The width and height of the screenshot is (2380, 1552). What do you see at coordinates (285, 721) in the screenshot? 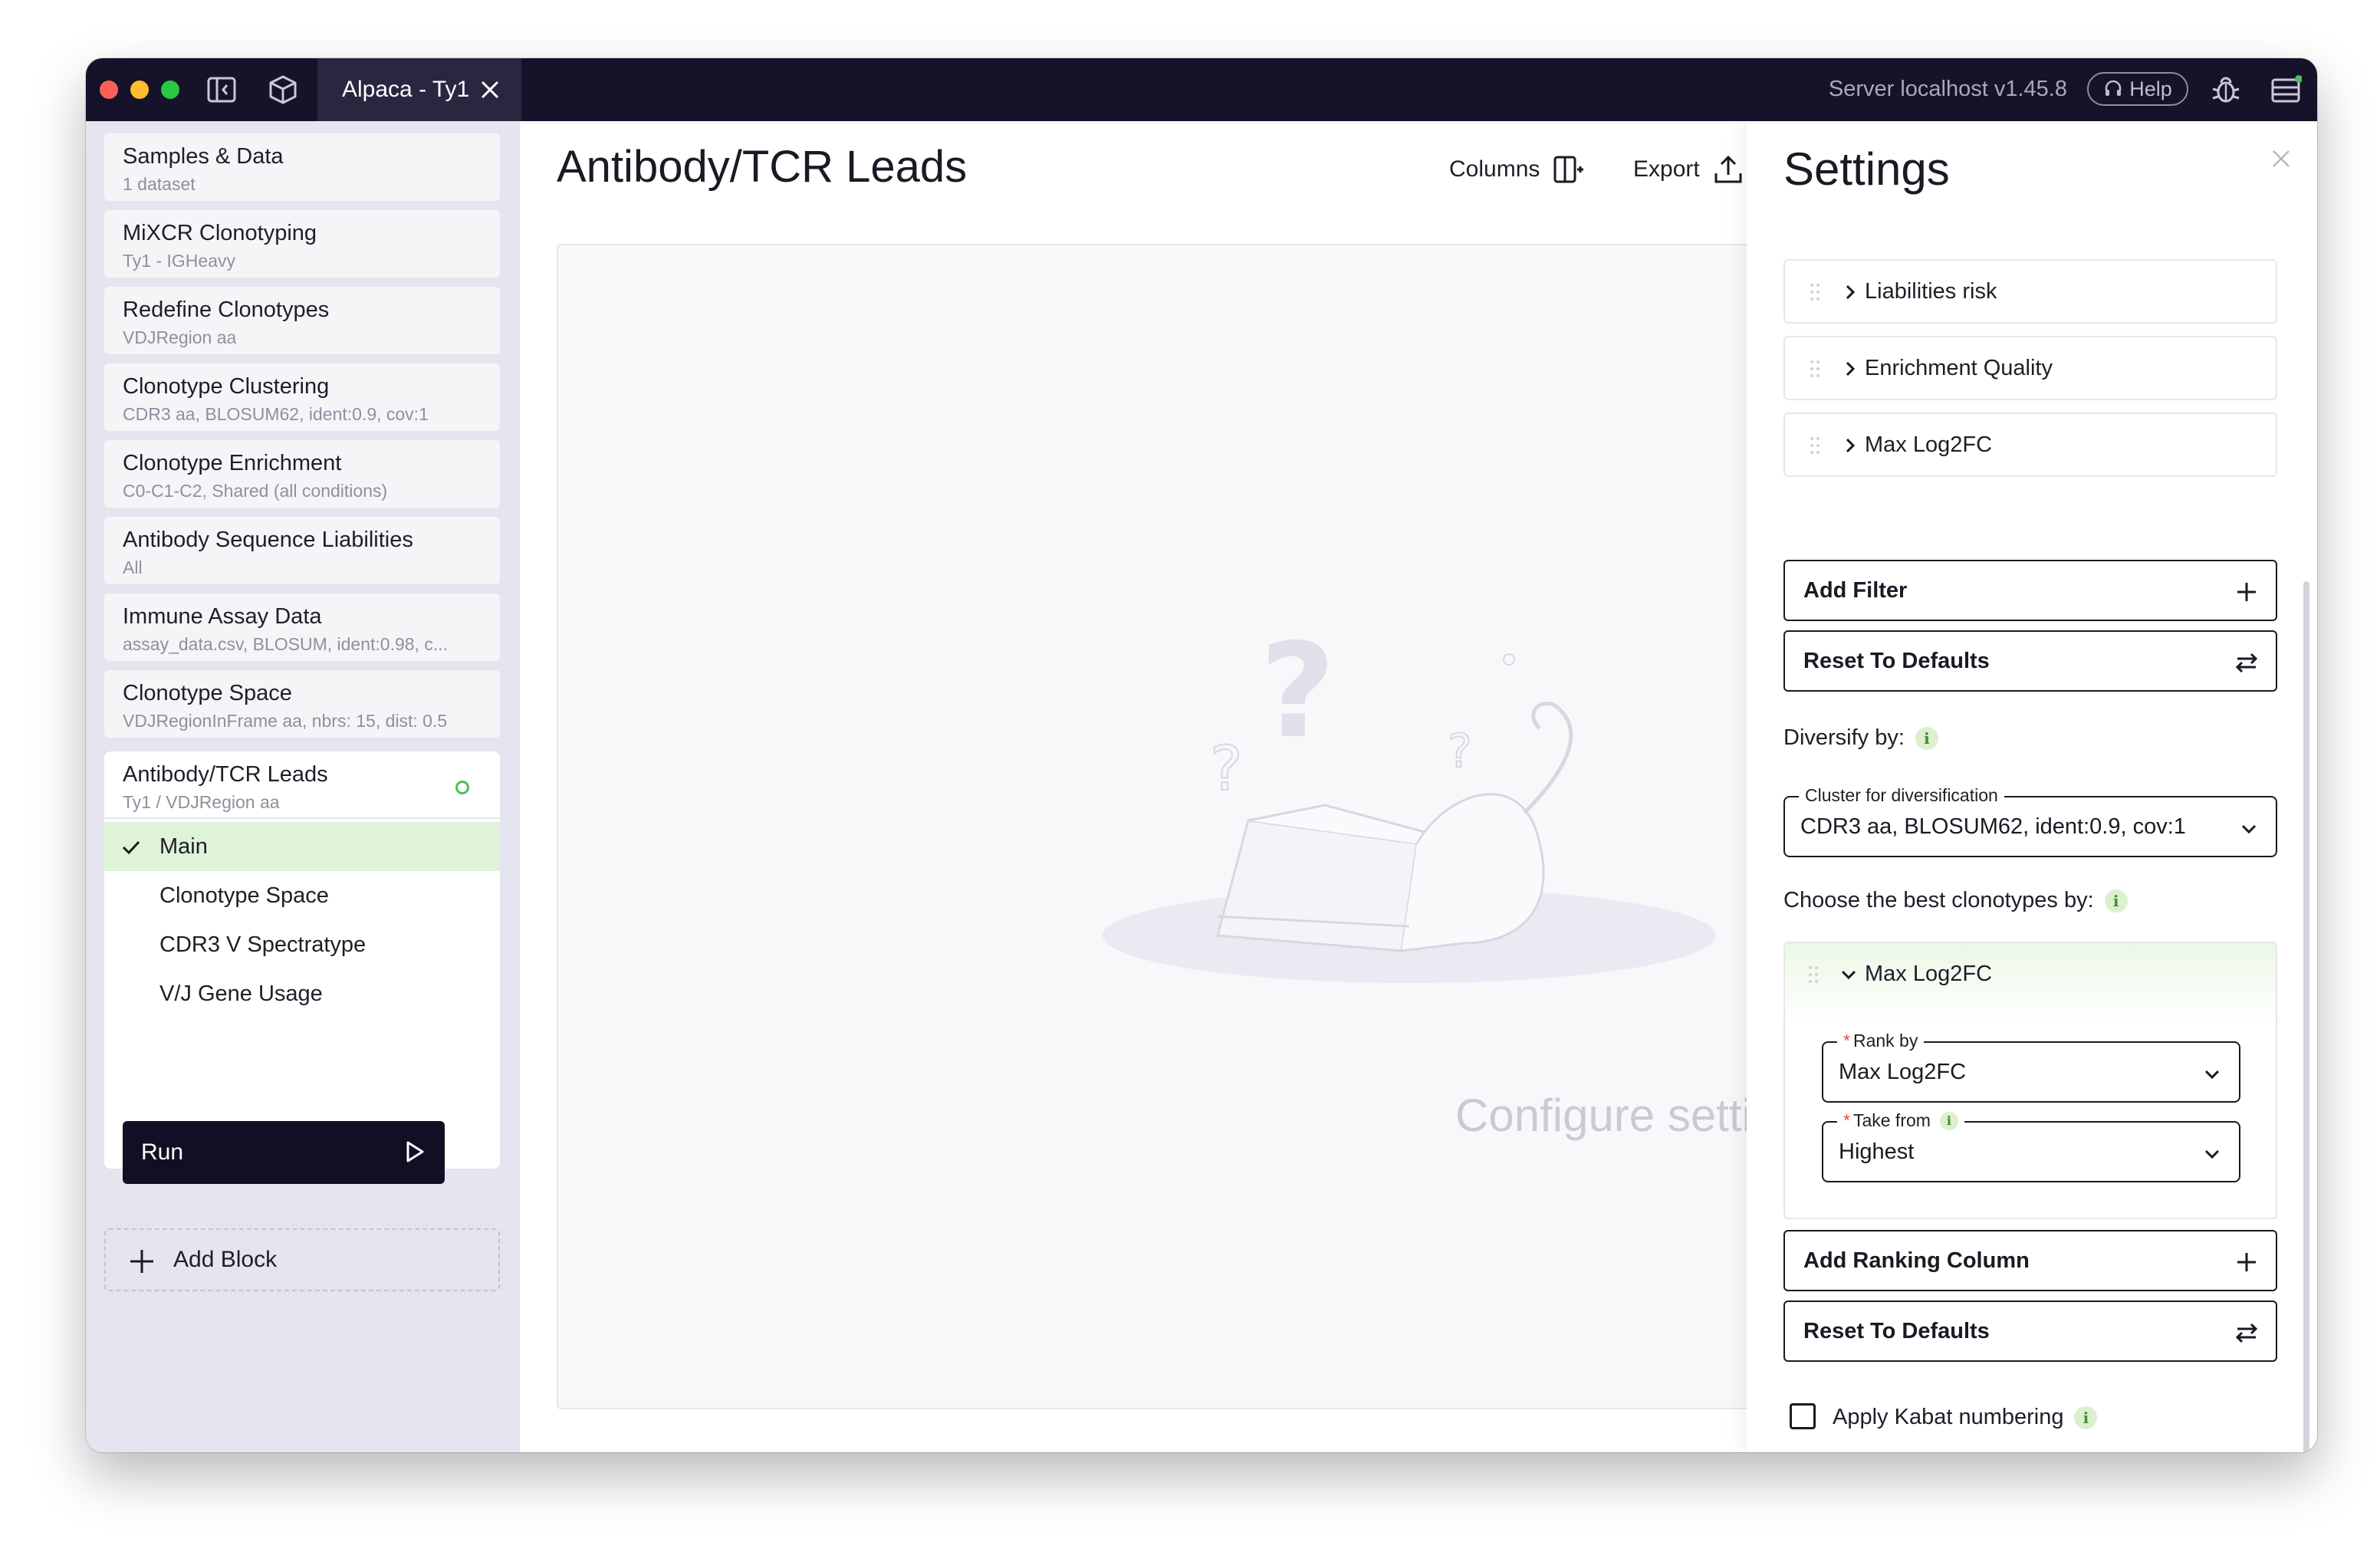
I see `block-subtitle: VDJRegionInFrame aa, nbrs: 15, dist: 0.5` at bounding box center [285, 721].